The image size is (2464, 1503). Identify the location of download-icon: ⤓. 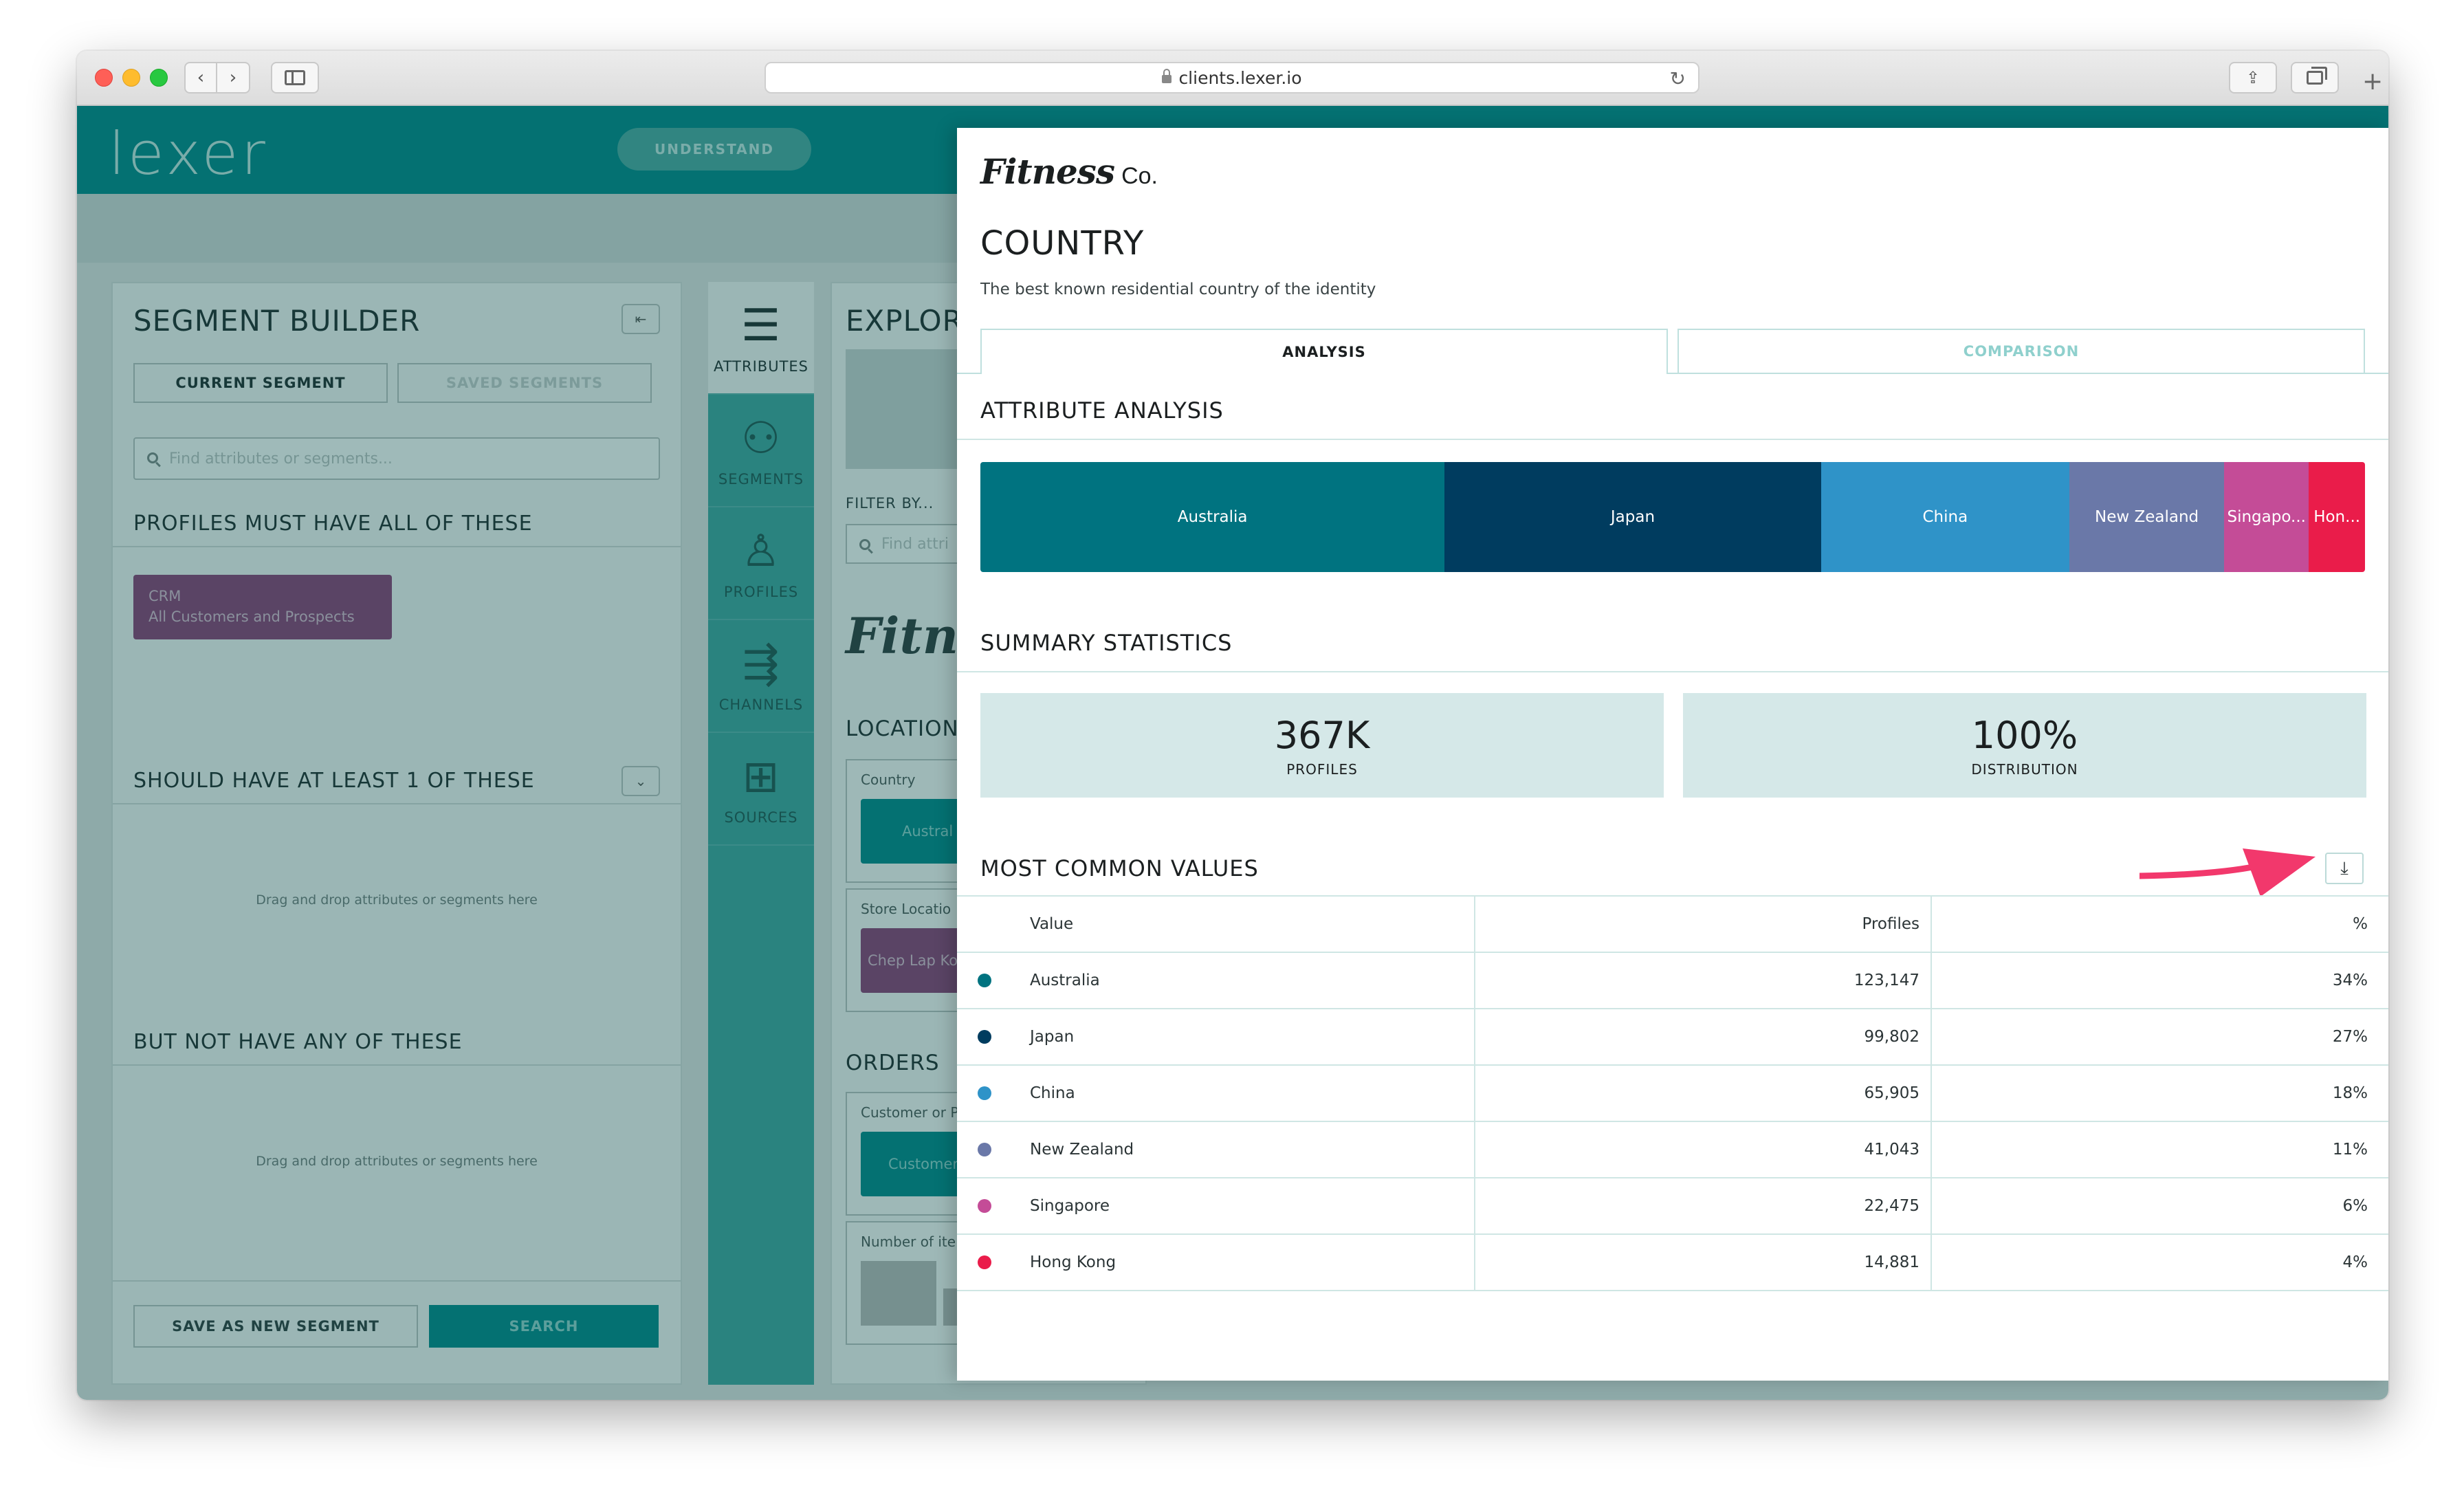
(2344, 868).